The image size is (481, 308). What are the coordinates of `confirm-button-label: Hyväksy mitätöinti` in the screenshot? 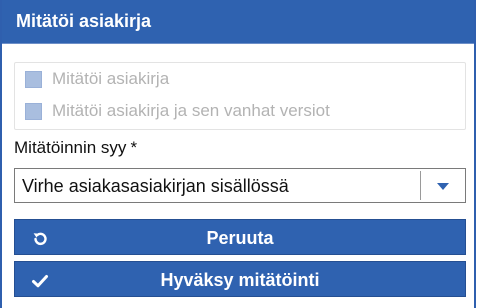 It's located at (240, 280).